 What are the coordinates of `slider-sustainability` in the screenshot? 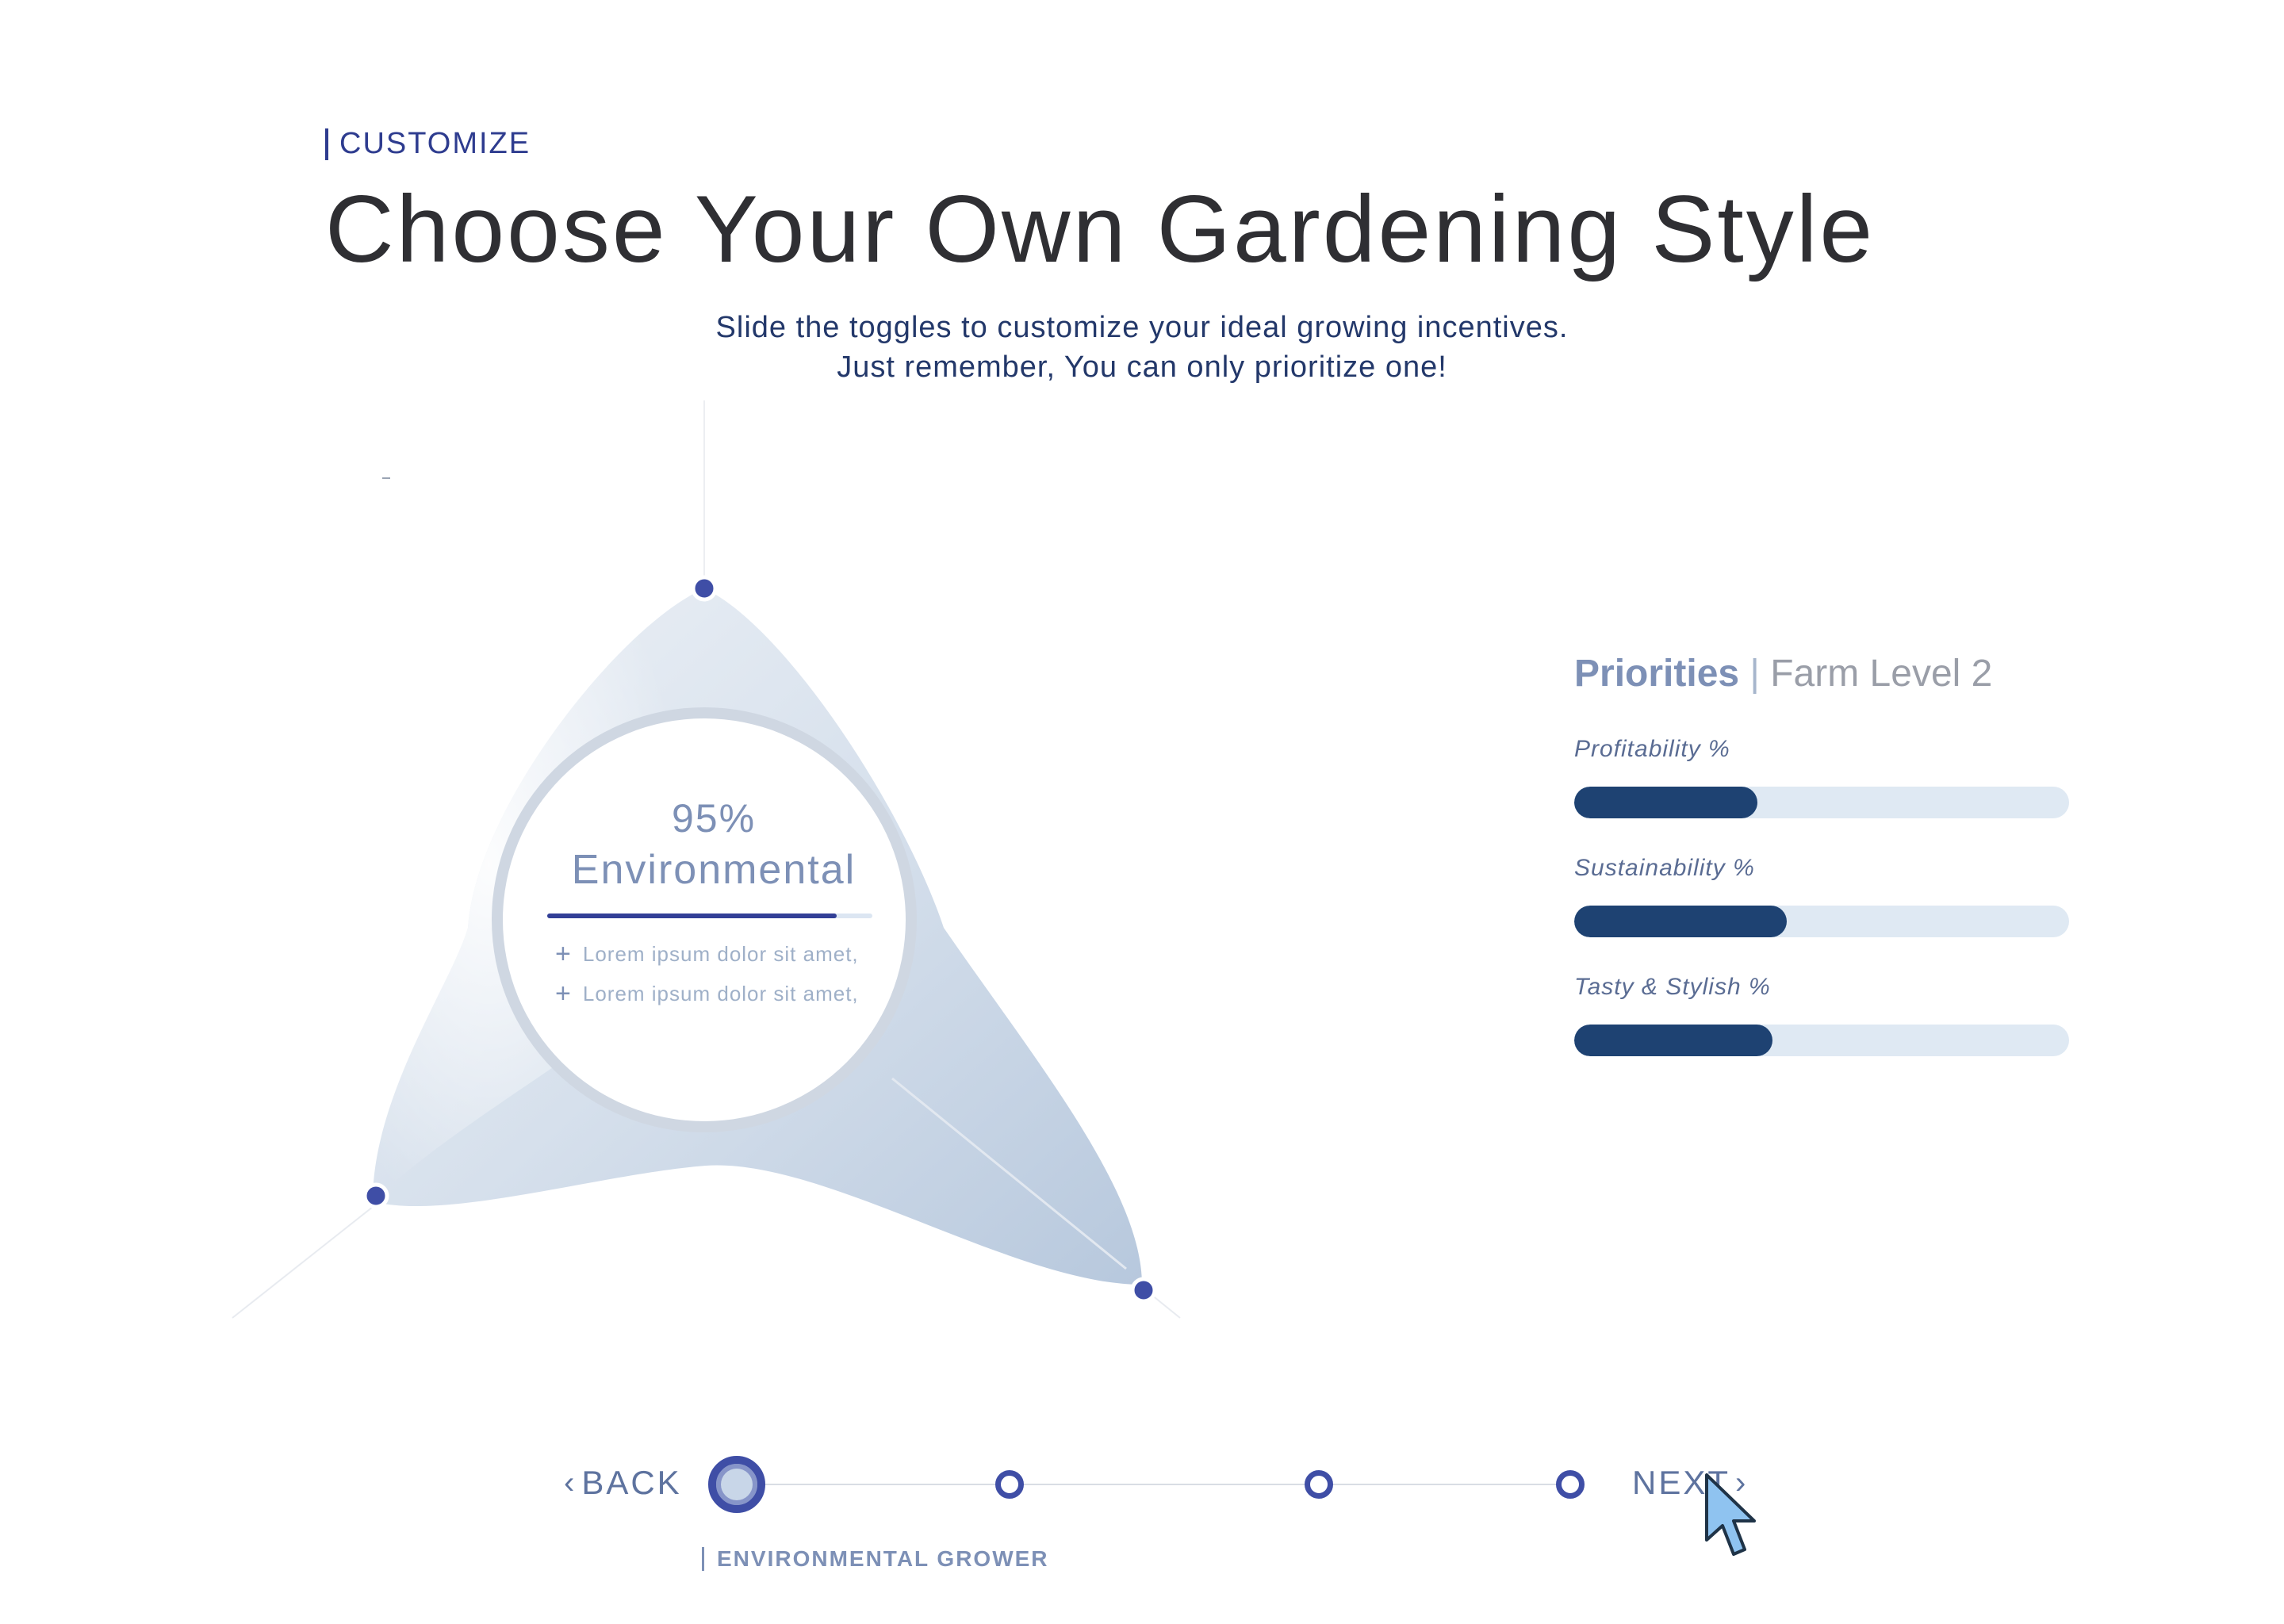 It's located at (1821, 921).